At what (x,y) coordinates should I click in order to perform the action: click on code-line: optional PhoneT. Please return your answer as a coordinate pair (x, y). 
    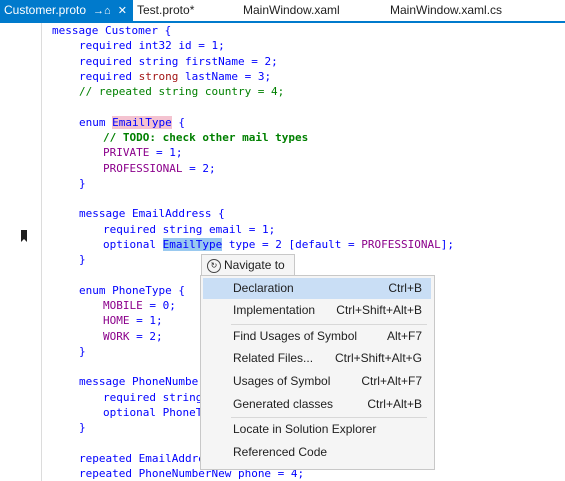
    Looking at the image, I should click on (153, 412).